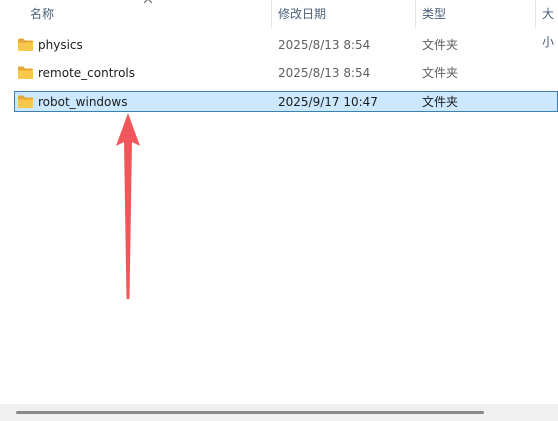 Image resolution: width=558 pixels, height=421 pixels. I want to click on column-type-header: 类型, so click(434, 14).